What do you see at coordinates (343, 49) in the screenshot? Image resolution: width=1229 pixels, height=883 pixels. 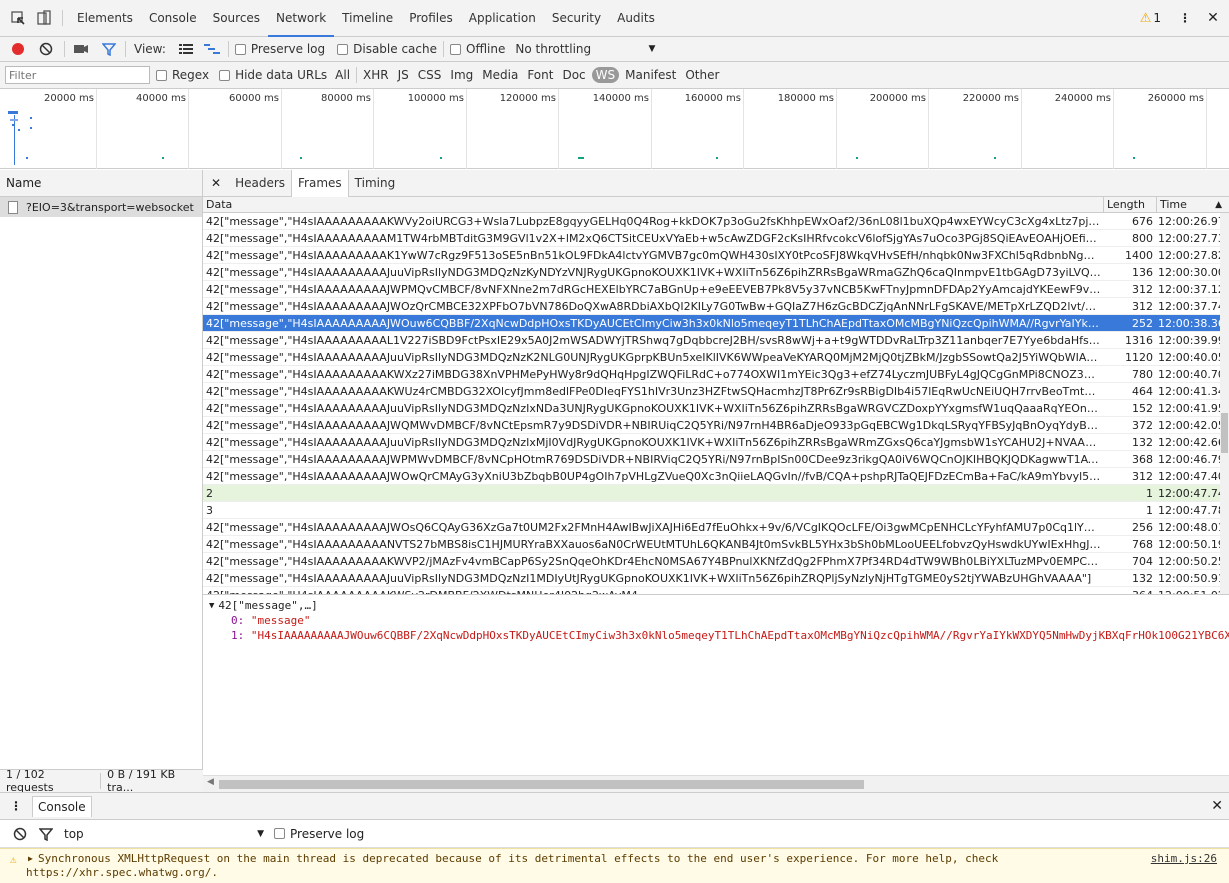 I see `disable-cache-box` at bounding box center [343, 49].